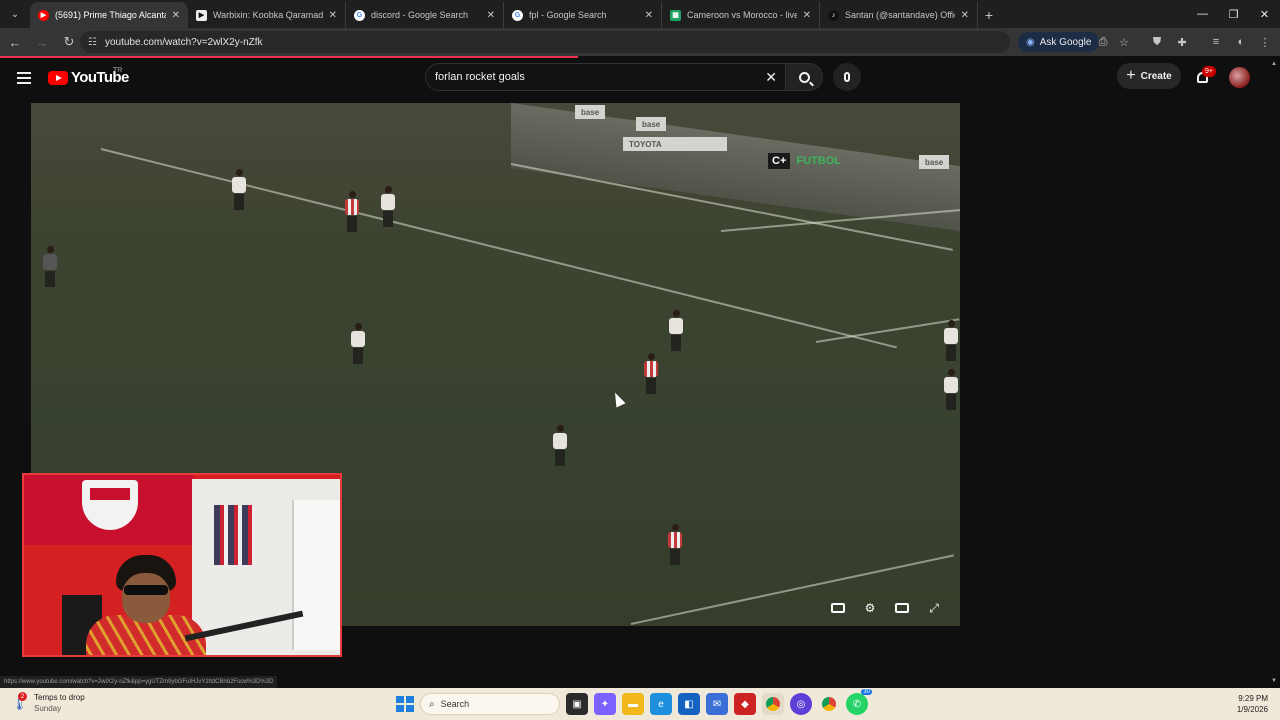 This screenshot has width=1280, height=720. Describe the element at coordinates (829, 704) in the screenshot. I see `chrome-profile-icon` at that location.